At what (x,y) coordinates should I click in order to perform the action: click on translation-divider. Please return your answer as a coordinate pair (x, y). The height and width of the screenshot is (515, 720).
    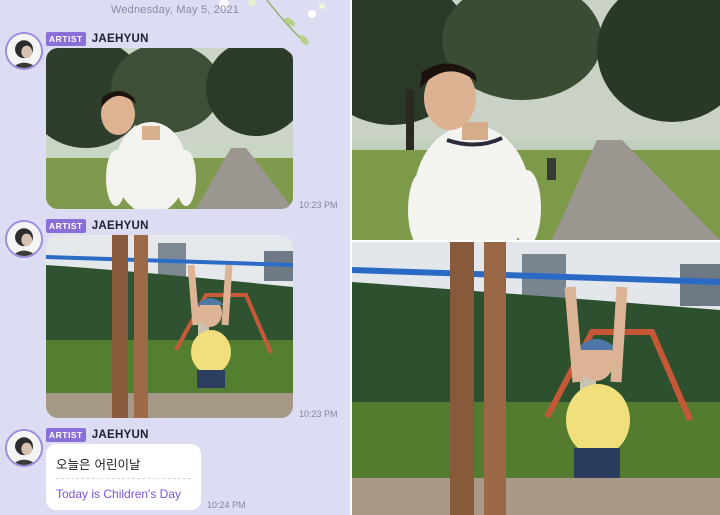
    Looking at the image, I should click on (123, 478).